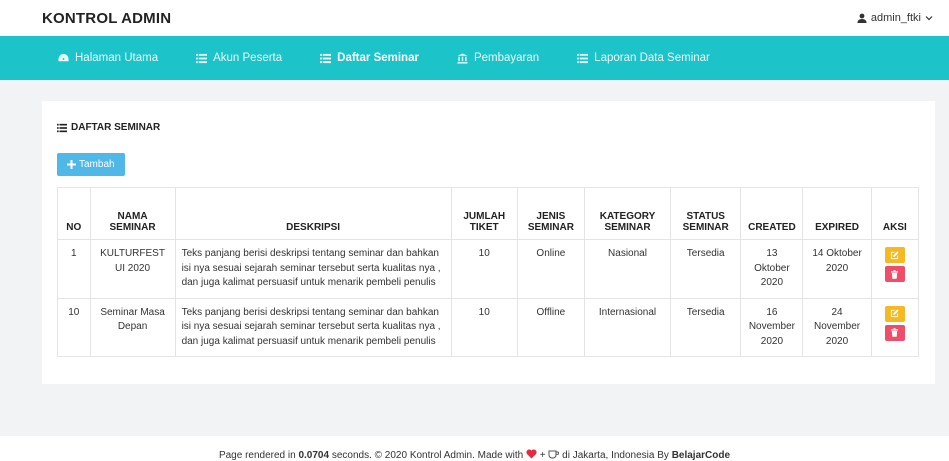 This screenshot has width=949, height=461. What do you see at coordinates (474, 18) in the screenshot?
I see `top-bar: KONTROL ADMIN admin_ftki` at bounding box center [474, 18].